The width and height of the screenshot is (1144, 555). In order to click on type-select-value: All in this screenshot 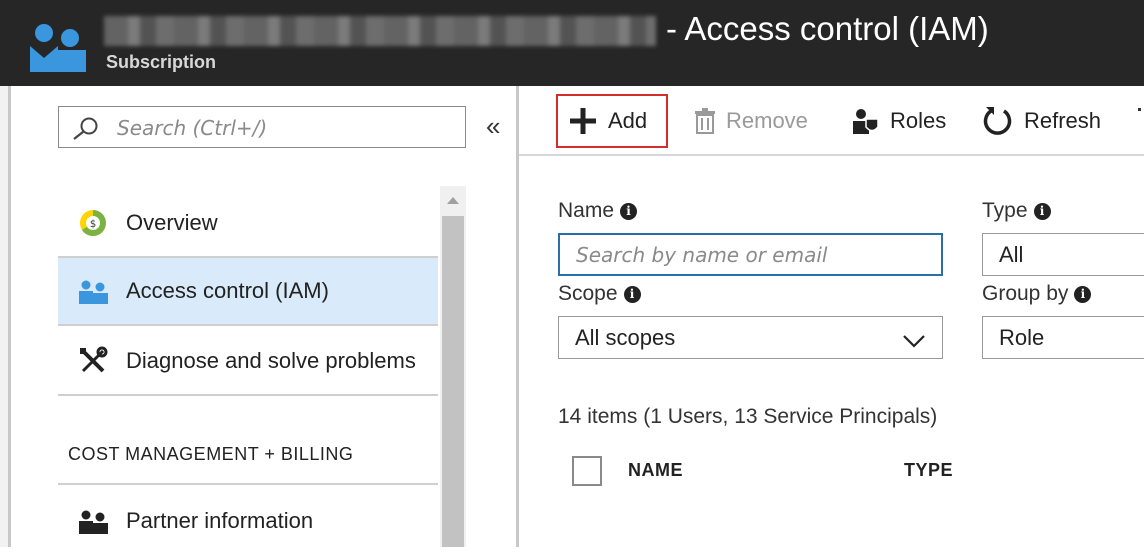, I will do `click(1011, 254)`.